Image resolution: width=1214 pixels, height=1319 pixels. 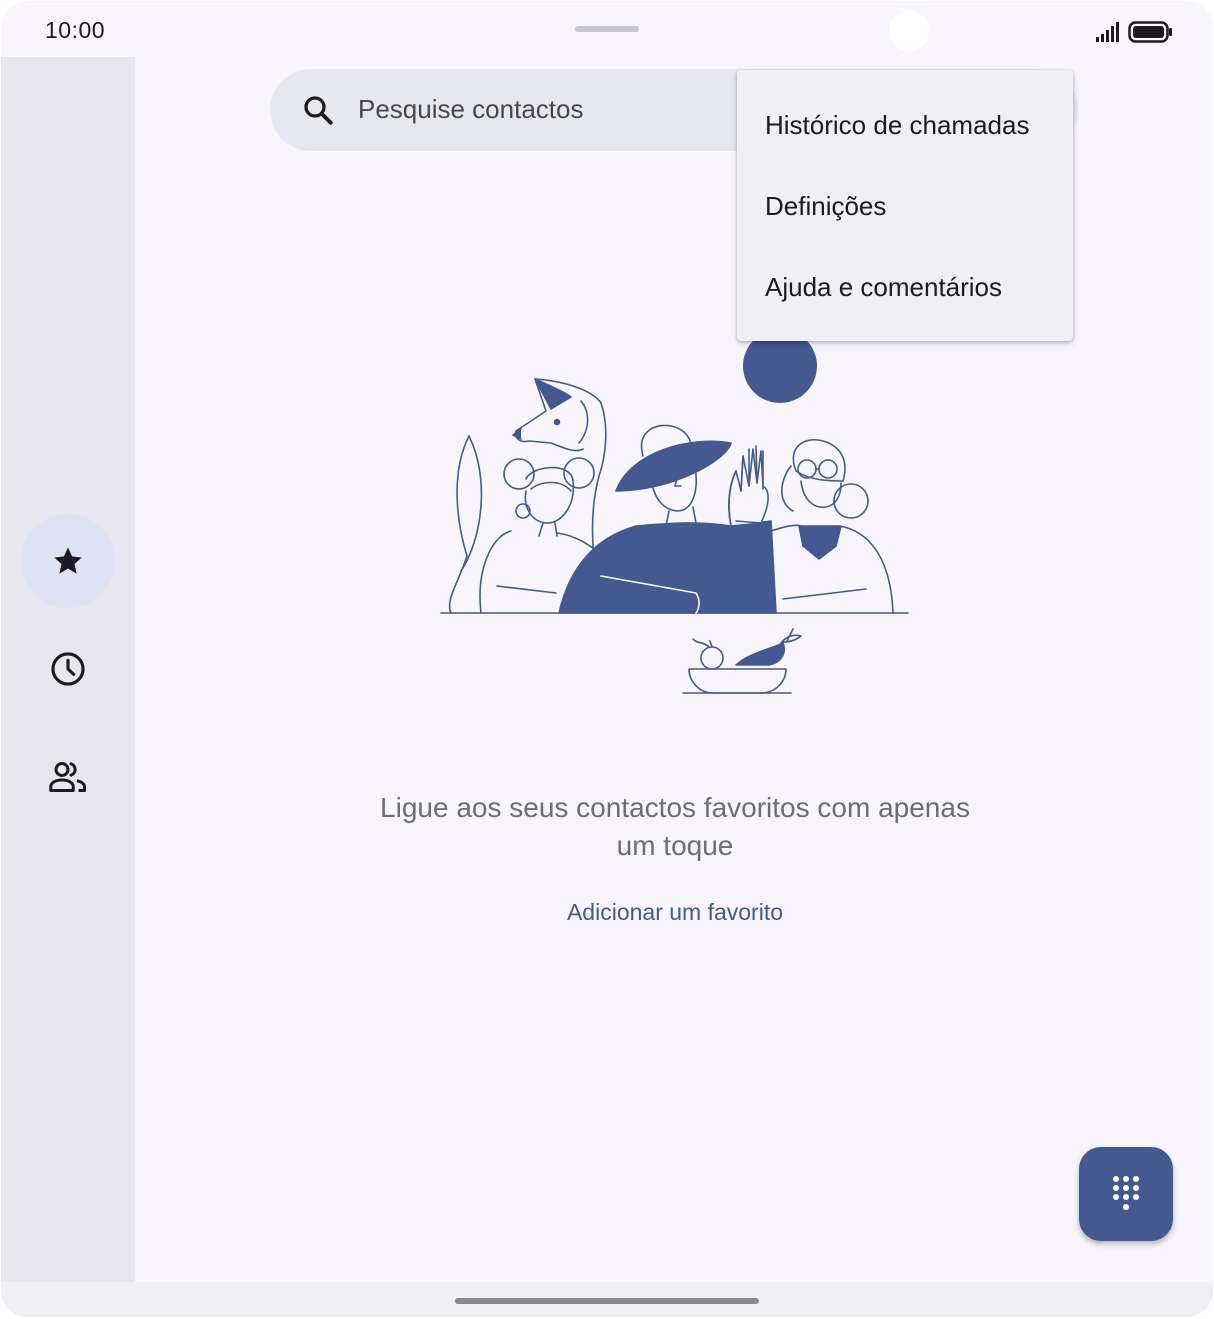 I want to click on status-bar: 10:00, so click(x=607, y=29).